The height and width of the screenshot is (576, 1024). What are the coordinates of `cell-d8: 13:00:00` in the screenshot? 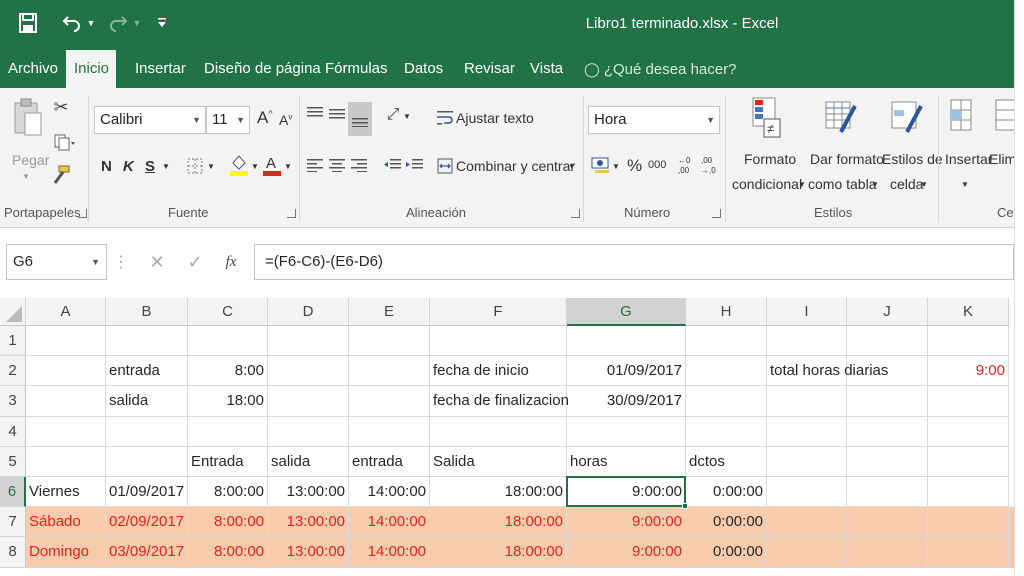 It's located at (308, 552).